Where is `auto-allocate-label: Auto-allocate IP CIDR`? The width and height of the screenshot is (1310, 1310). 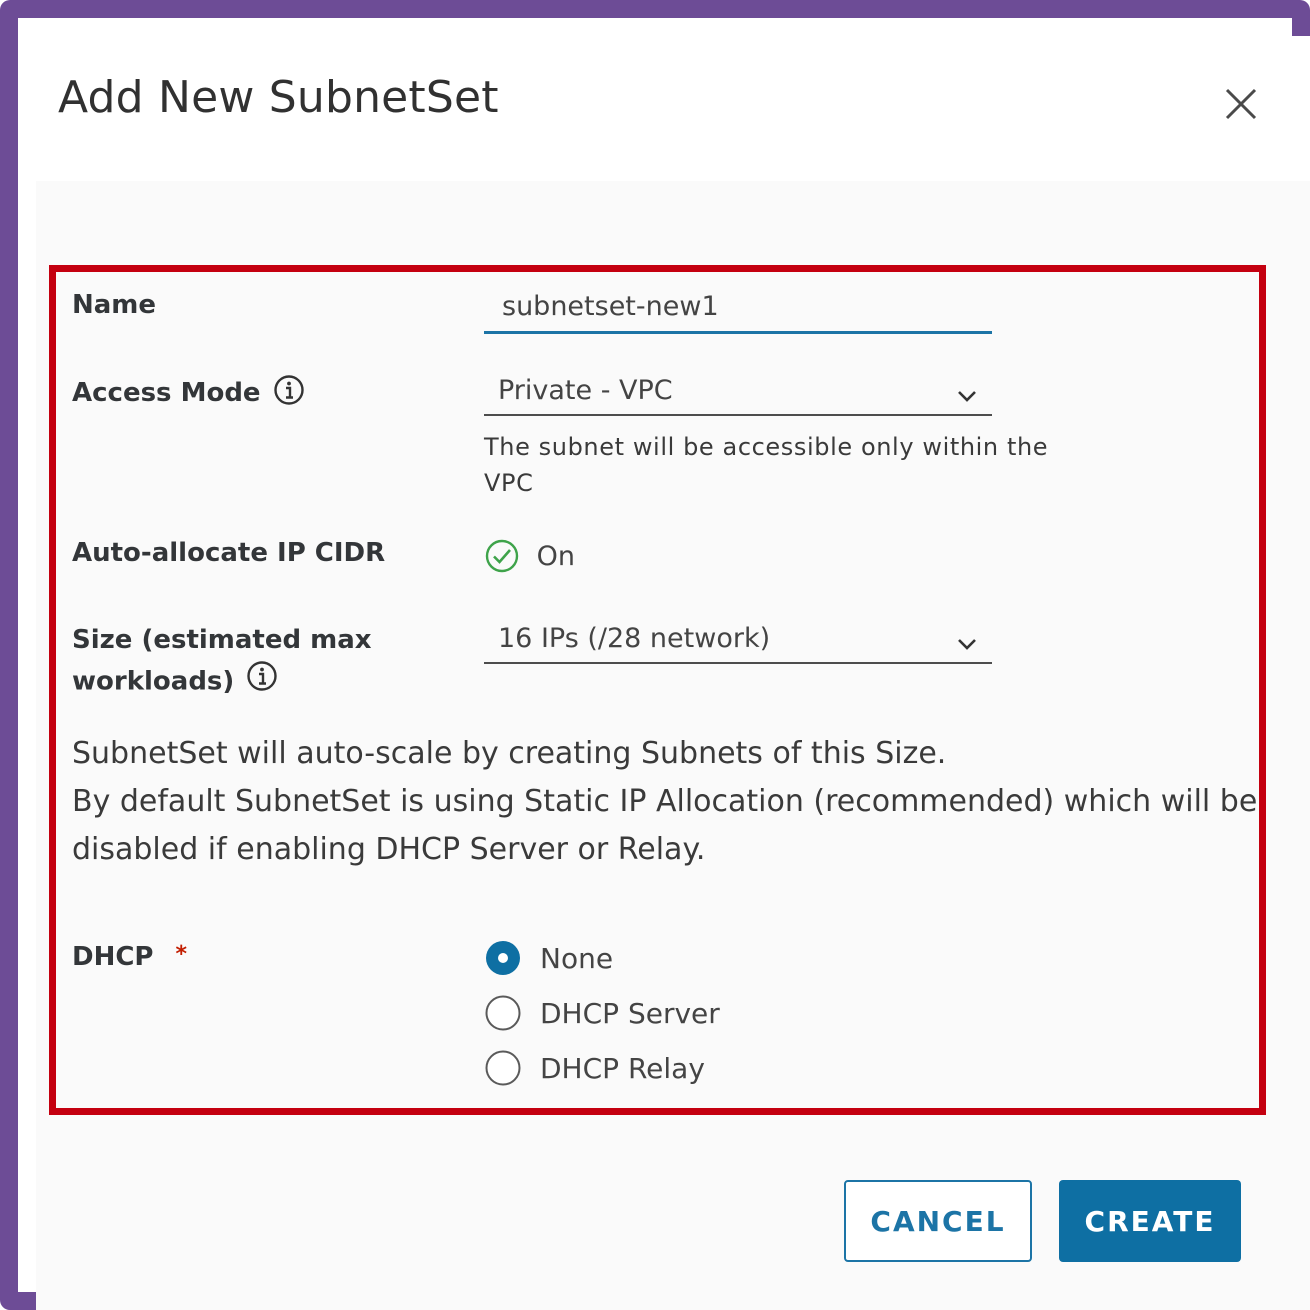
auto-allocate-label: Auto-allocate IP CIDR is located at coordinates (229, 553).